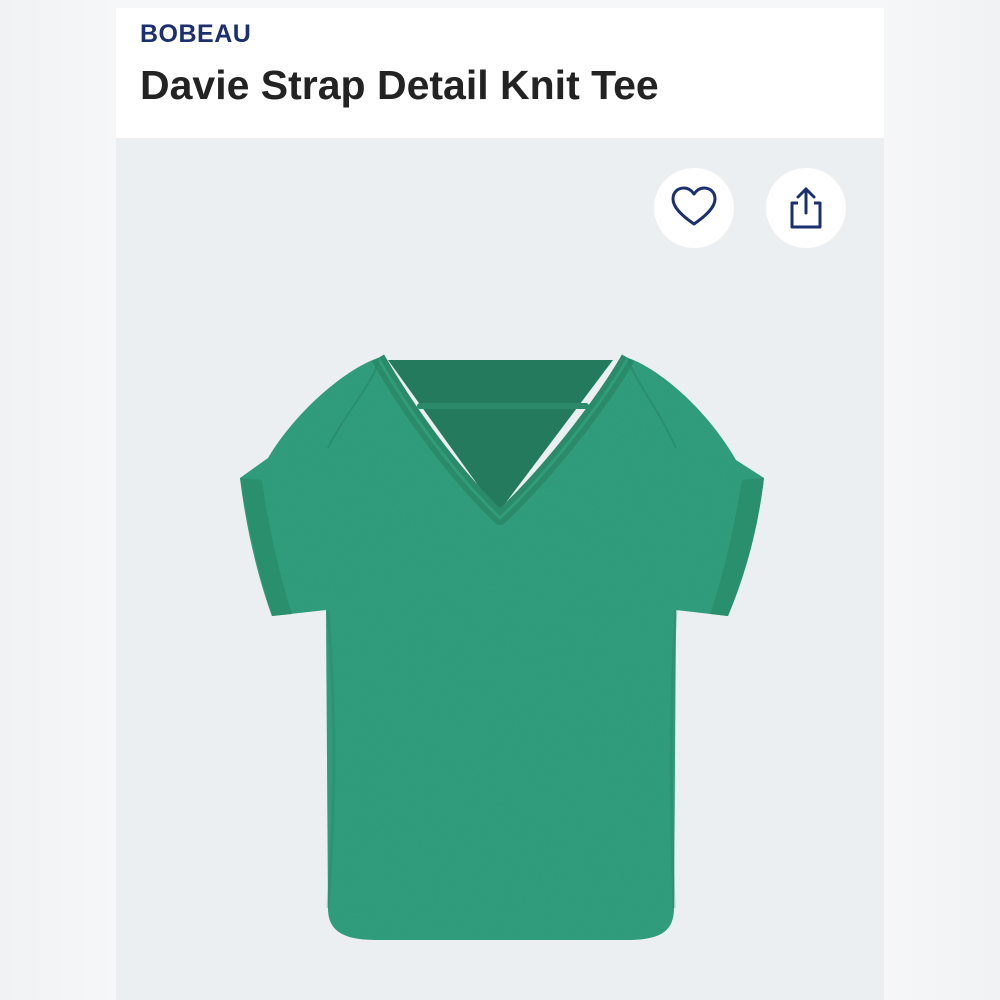 Image resolution: width=1000 pixels, height=1000 pixels. I want to click on heart-icon, so click(694, 206).